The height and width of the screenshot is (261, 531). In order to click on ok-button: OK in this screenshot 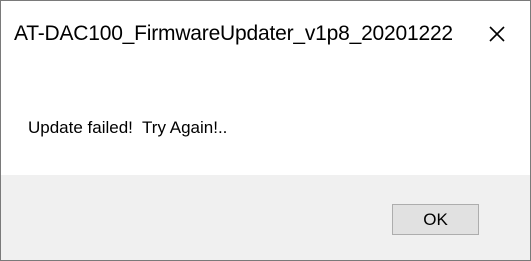, I will do `click(435, 219)`.